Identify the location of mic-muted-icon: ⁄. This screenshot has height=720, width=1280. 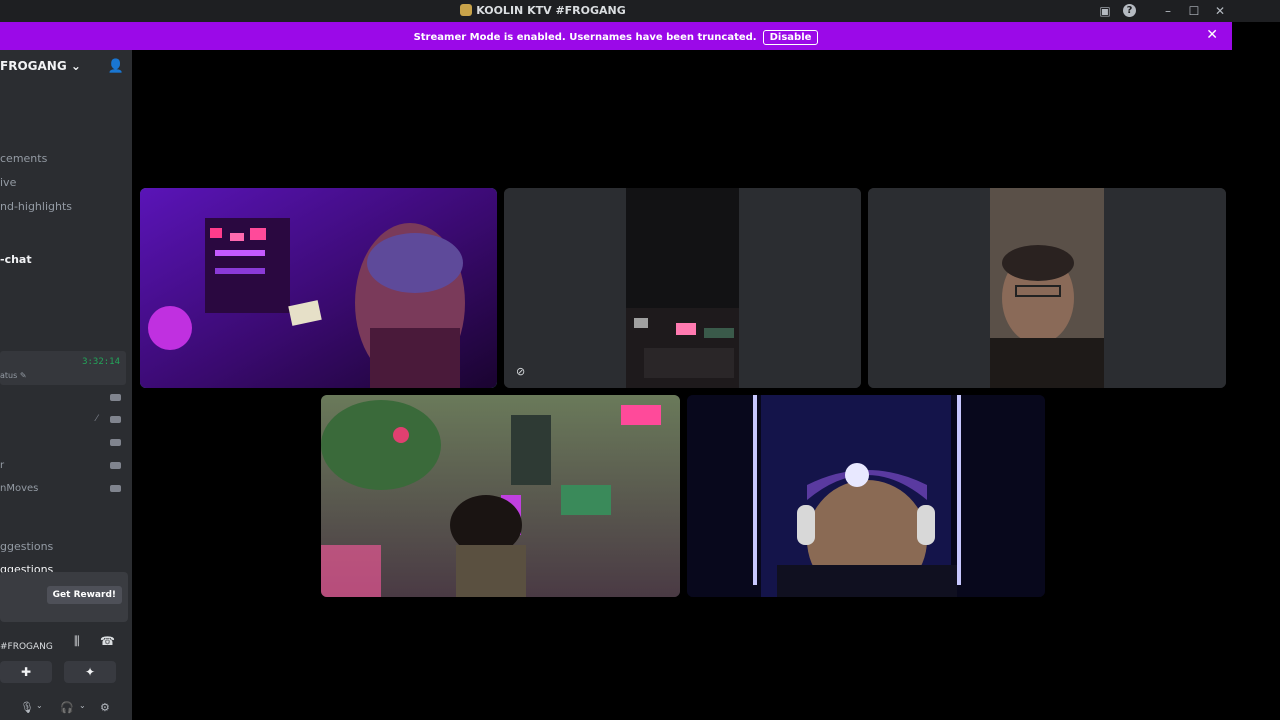
(97, 419).